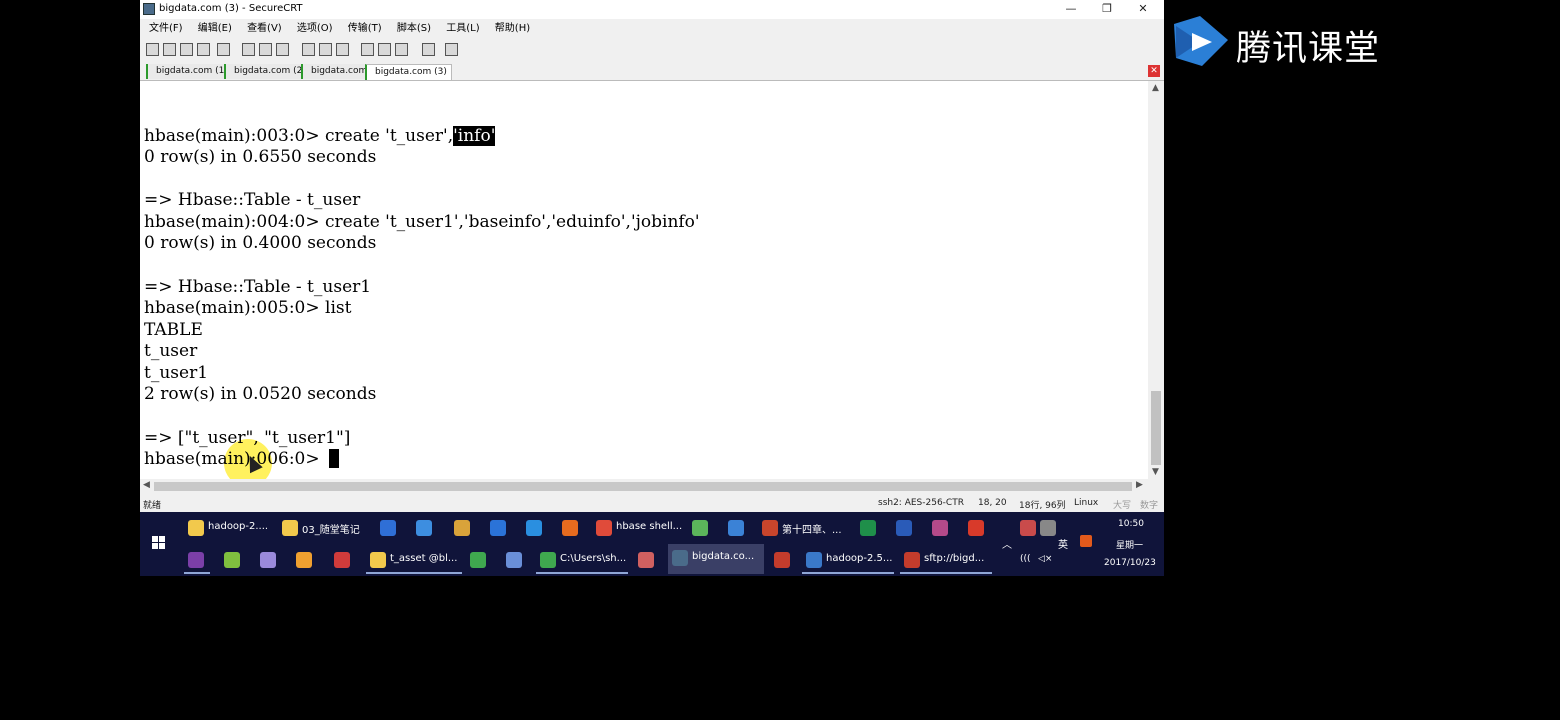 Image resolution: width=1560 pixels, height=720 pixels. I want to click on connect-tab-icon, so click(186, 49).